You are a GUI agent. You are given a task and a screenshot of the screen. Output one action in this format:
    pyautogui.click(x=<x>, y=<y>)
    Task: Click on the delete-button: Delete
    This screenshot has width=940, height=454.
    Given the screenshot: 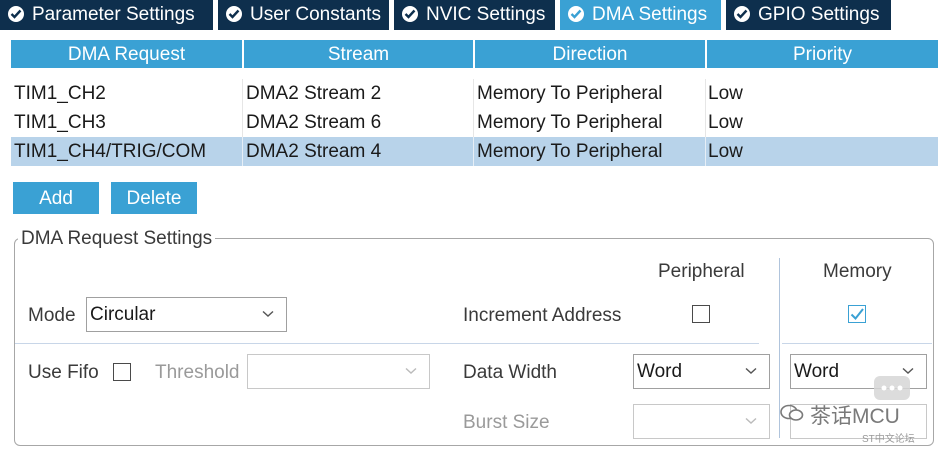 What is the action you would take?
    pyautogui.click(x=154, y=198)
    